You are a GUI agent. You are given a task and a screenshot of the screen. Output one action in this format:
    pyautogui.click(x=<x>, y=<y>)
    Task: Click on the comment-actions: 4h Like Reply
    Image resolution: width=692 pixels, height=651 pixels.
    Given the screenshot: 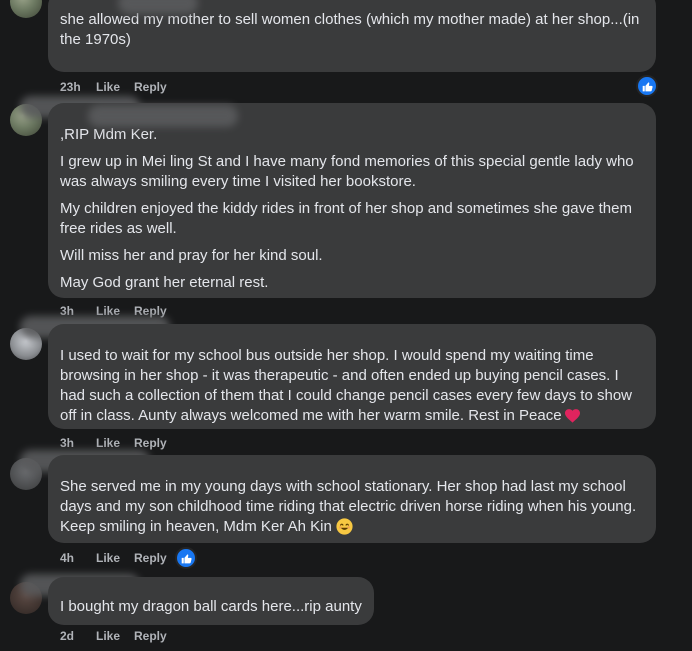 What is the action you would take?
    pyautogui.click(x=113, y=558)
    